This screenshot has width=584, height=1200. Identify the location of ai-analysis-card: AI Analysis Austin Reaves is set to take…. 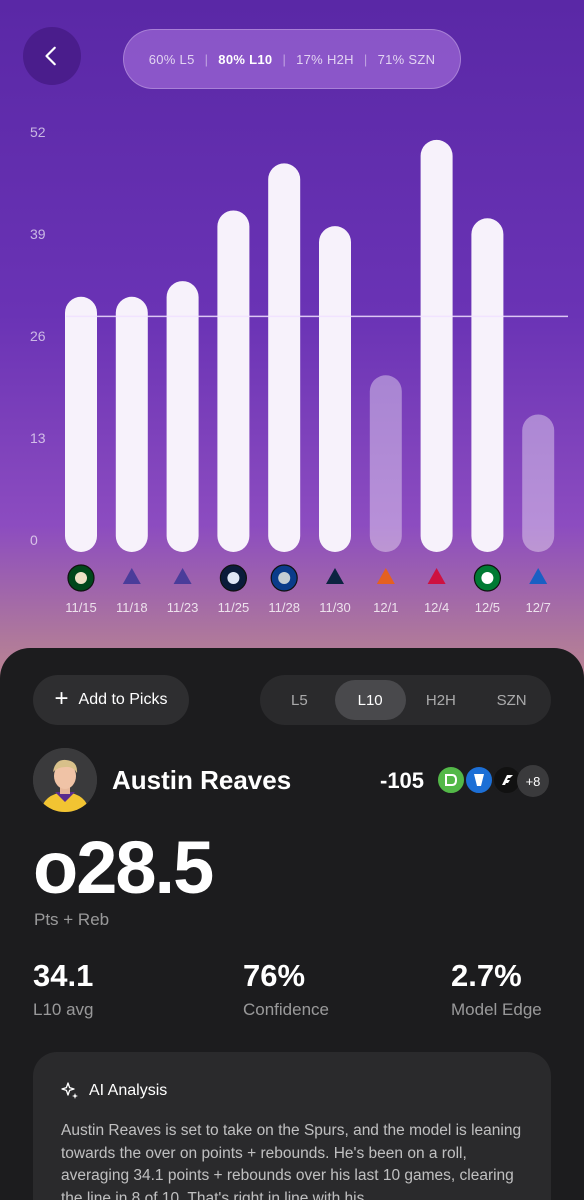
(292, 1126).